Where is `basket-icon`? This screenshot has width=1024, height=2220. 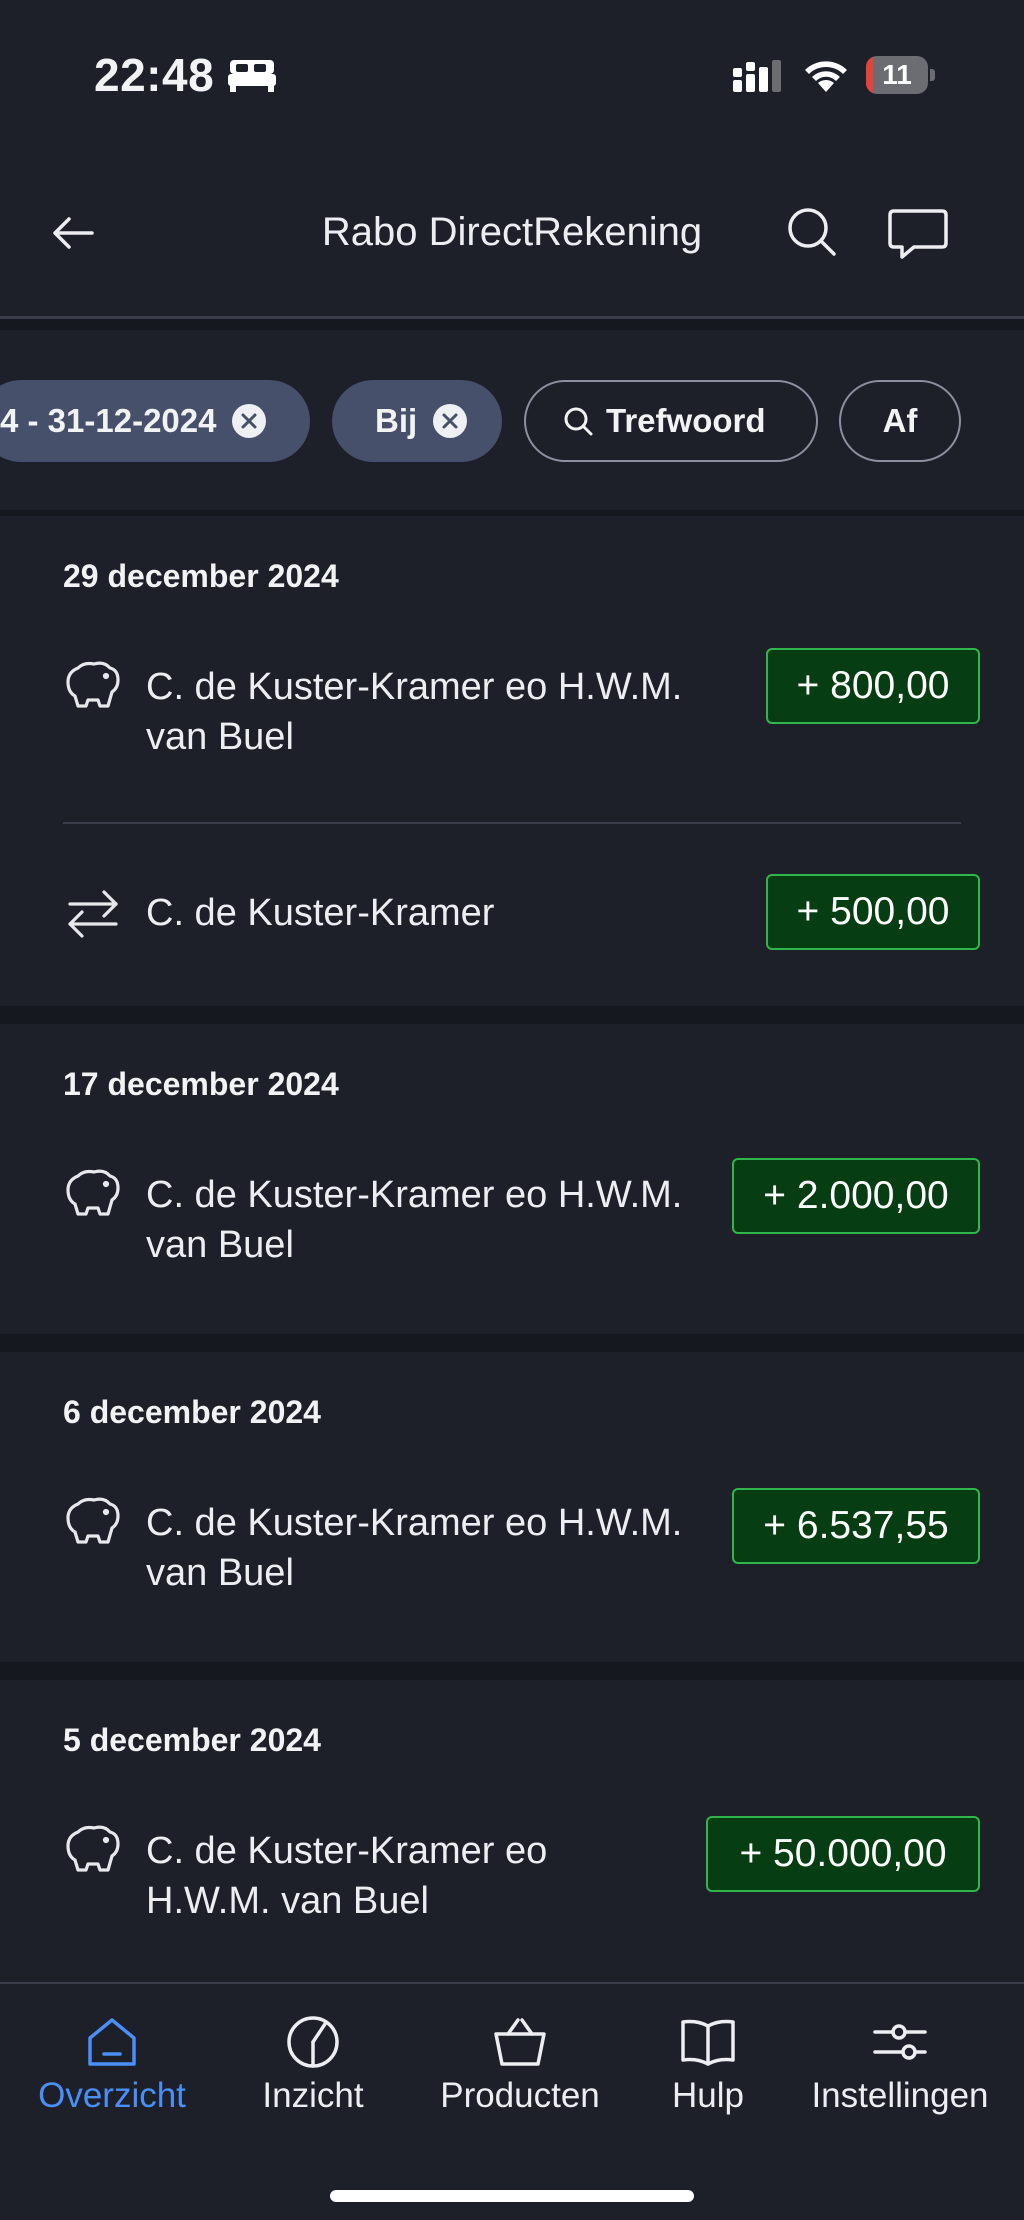 basket-icon is located at coordinates (520, 2042).